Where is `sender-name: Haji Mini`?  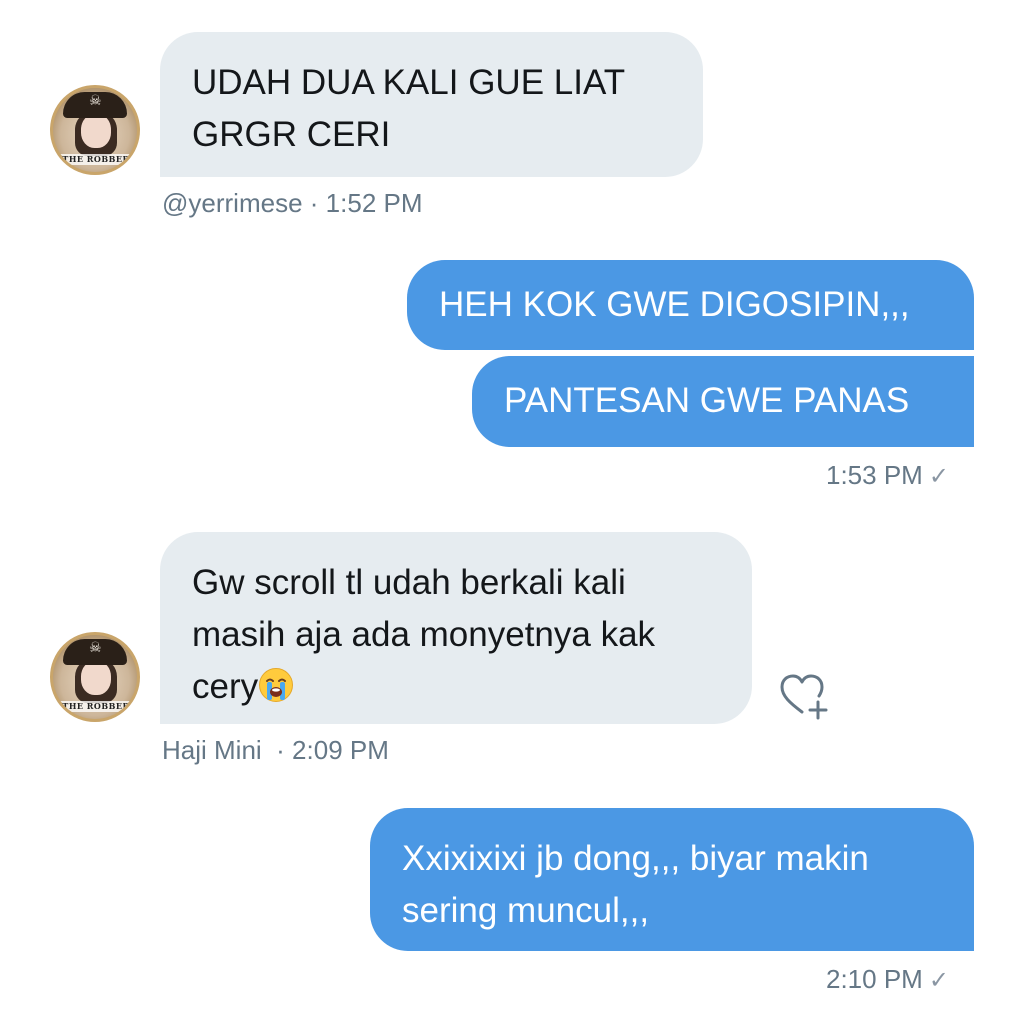 sender-name: Haji Mini is located at coordinates (212, 750).